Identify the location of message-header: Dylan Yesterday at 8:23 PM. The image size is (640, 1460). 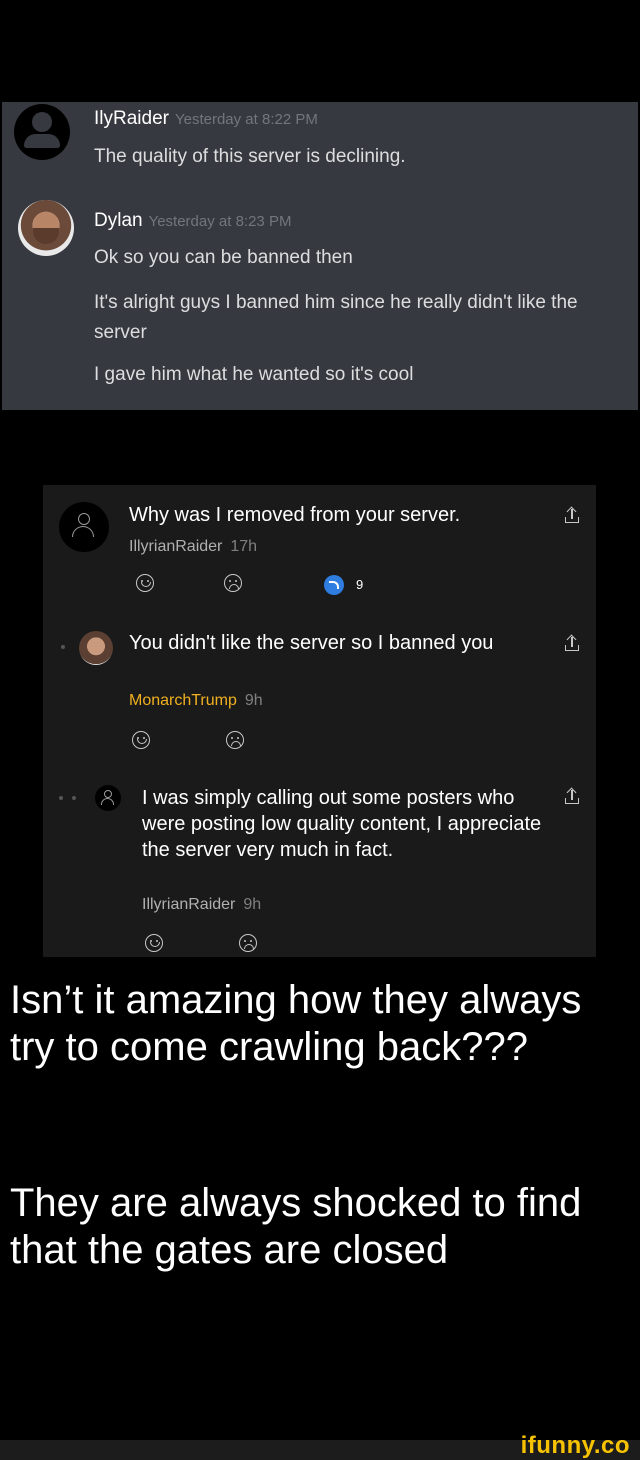
(192, 221).